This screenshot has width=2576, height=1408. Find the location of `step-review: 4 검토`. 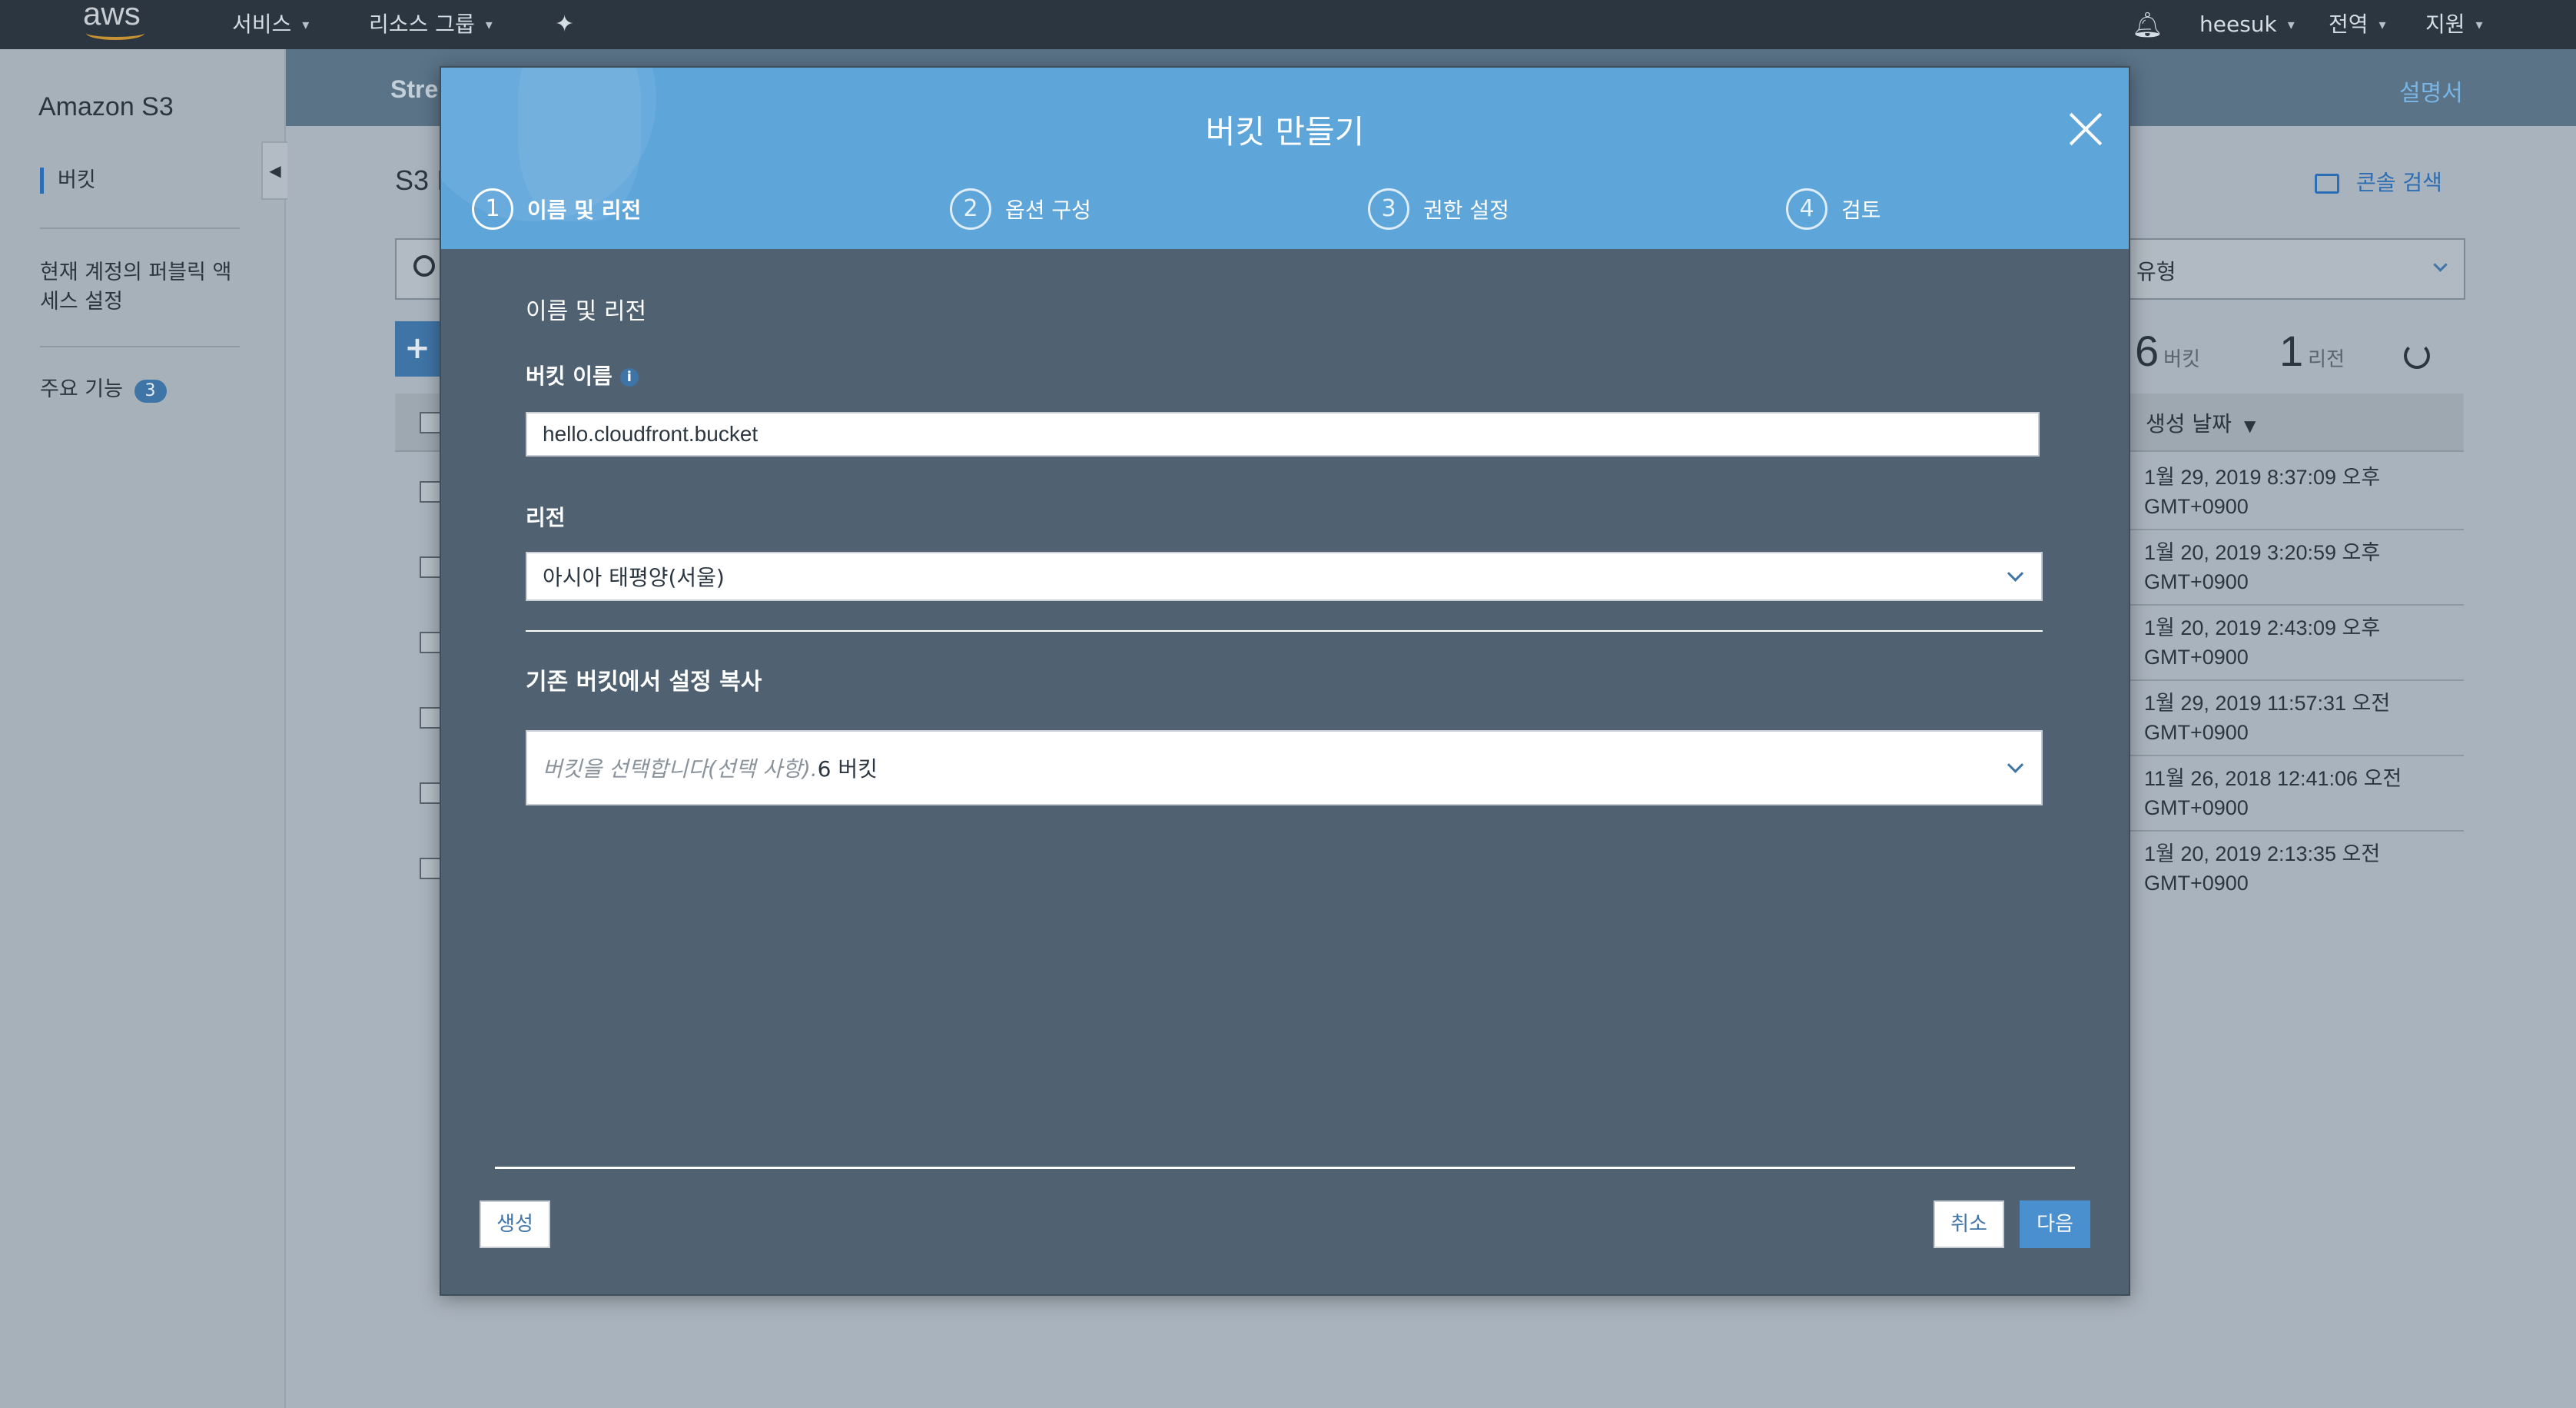

step-review: 4 검토 is located at coordinates (1833, 209).